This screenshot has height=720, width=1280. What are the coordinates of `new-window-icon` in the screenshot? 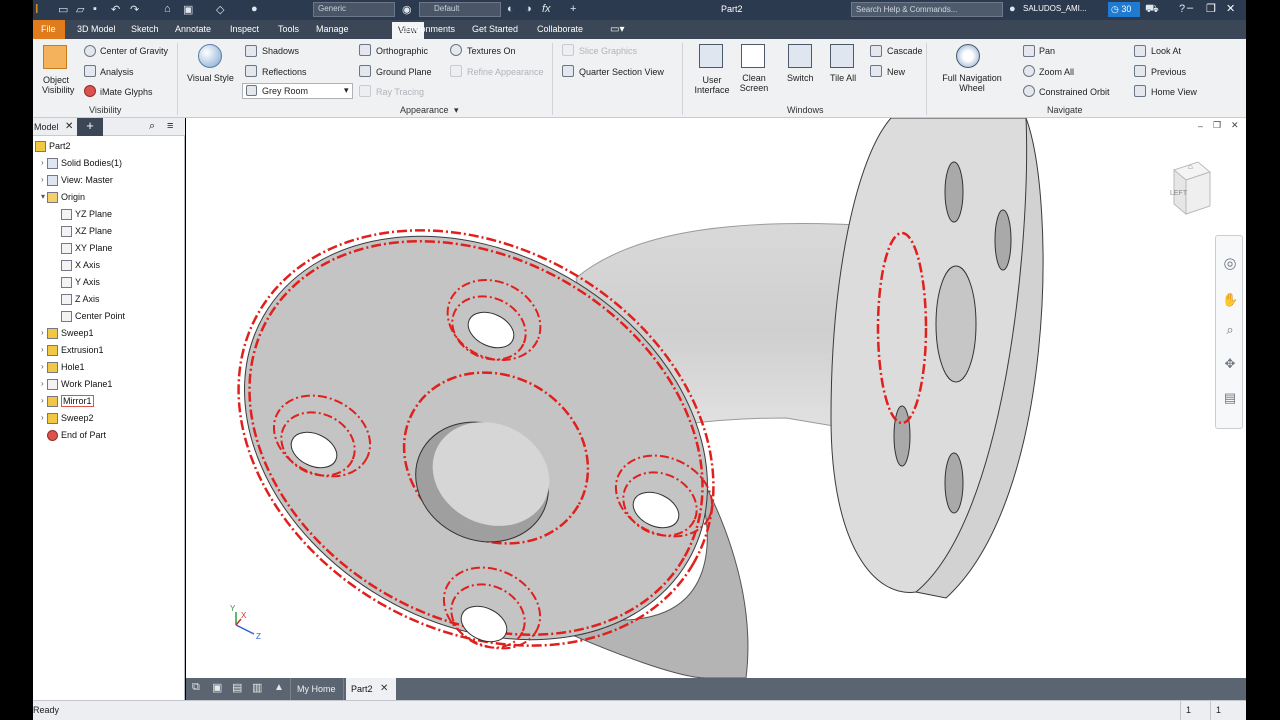 It's located at (876, 71).